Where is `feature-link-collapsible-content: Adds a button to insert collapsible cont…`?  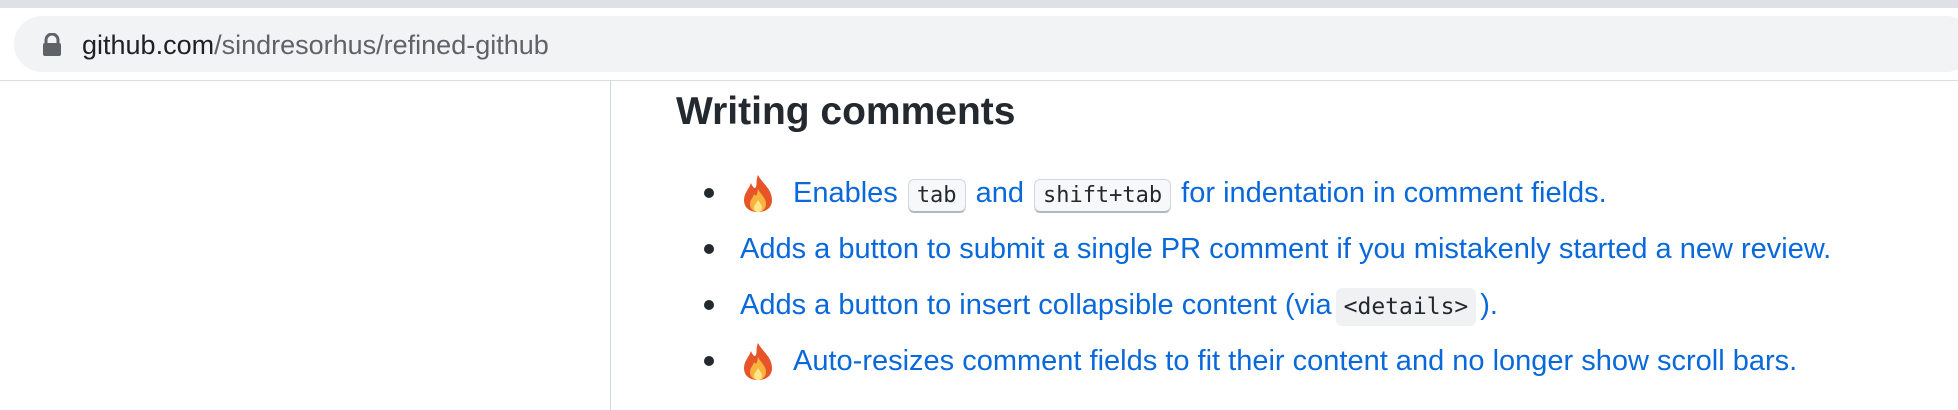 feature-link-collapsible-content: Adds a button to insert collapsible cont… is located at coordinates (1119, 305).